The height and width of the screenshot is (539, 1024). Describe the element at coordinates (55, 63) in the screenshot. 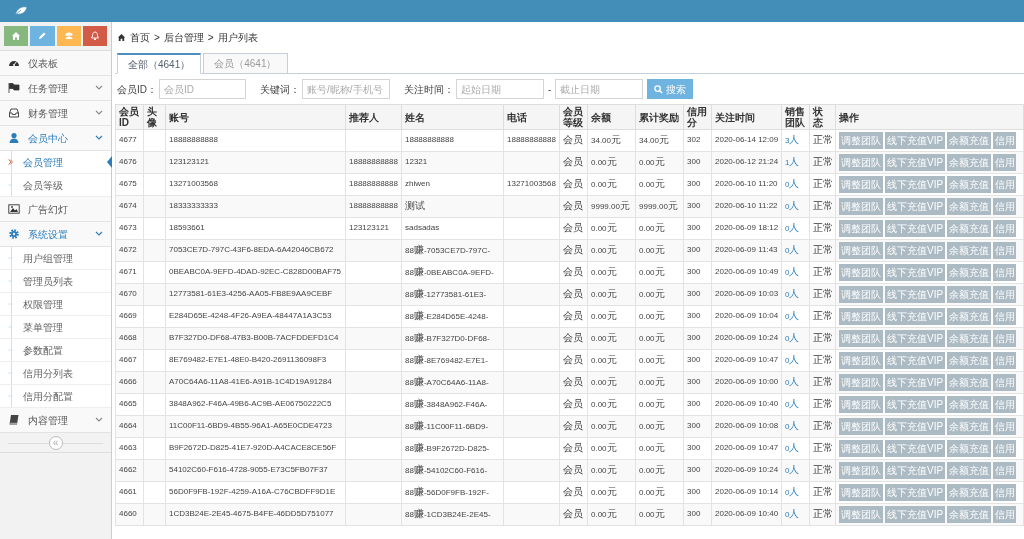

I see `menu-item: 仪表板` at that location.